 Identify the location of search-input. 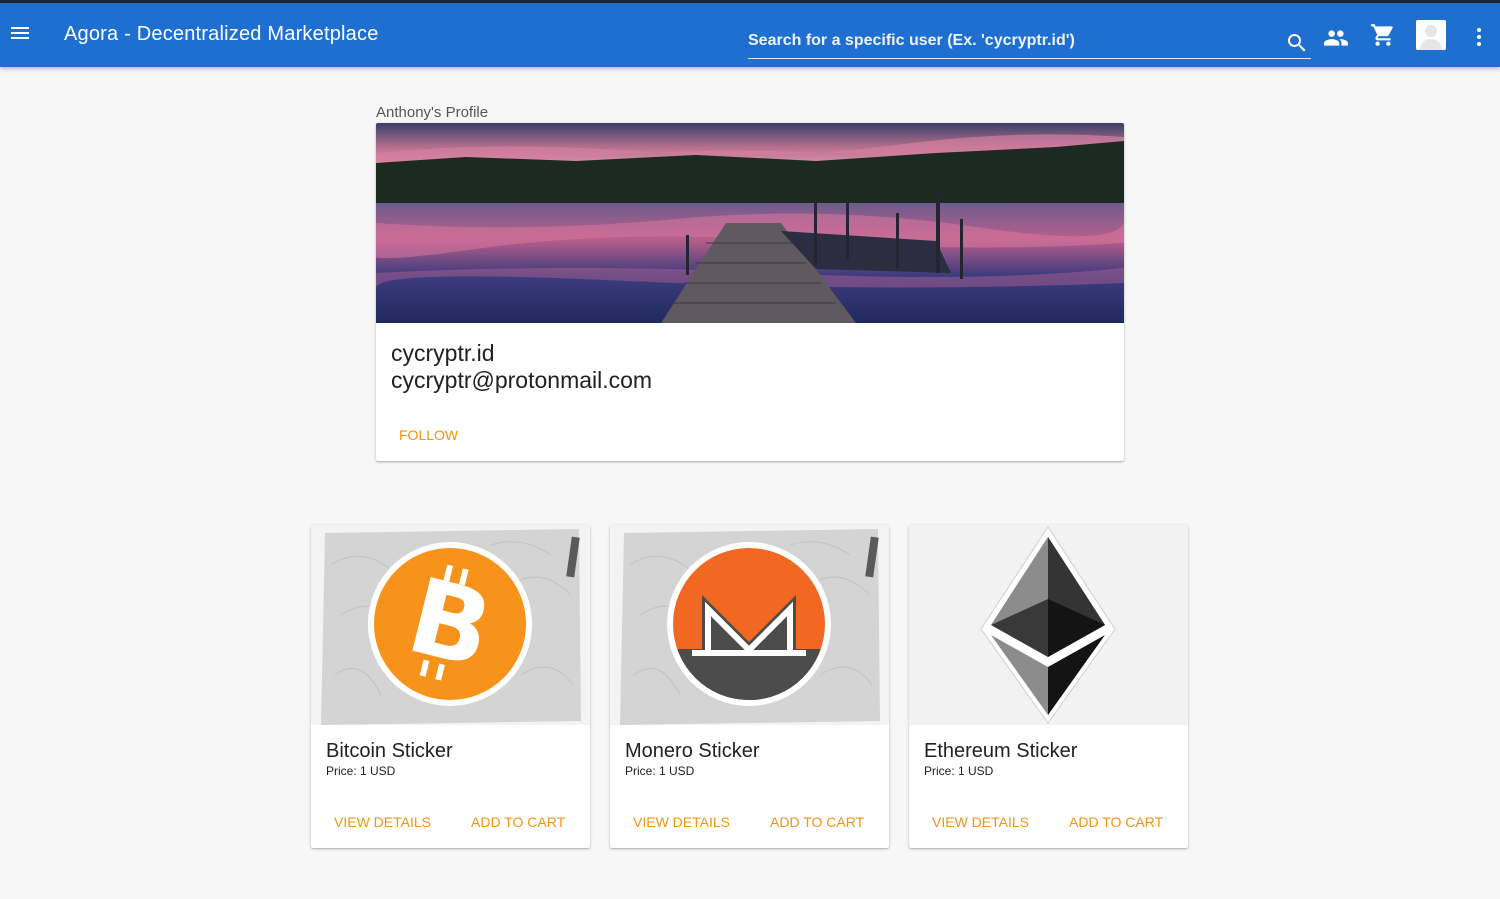
(1013, 41).